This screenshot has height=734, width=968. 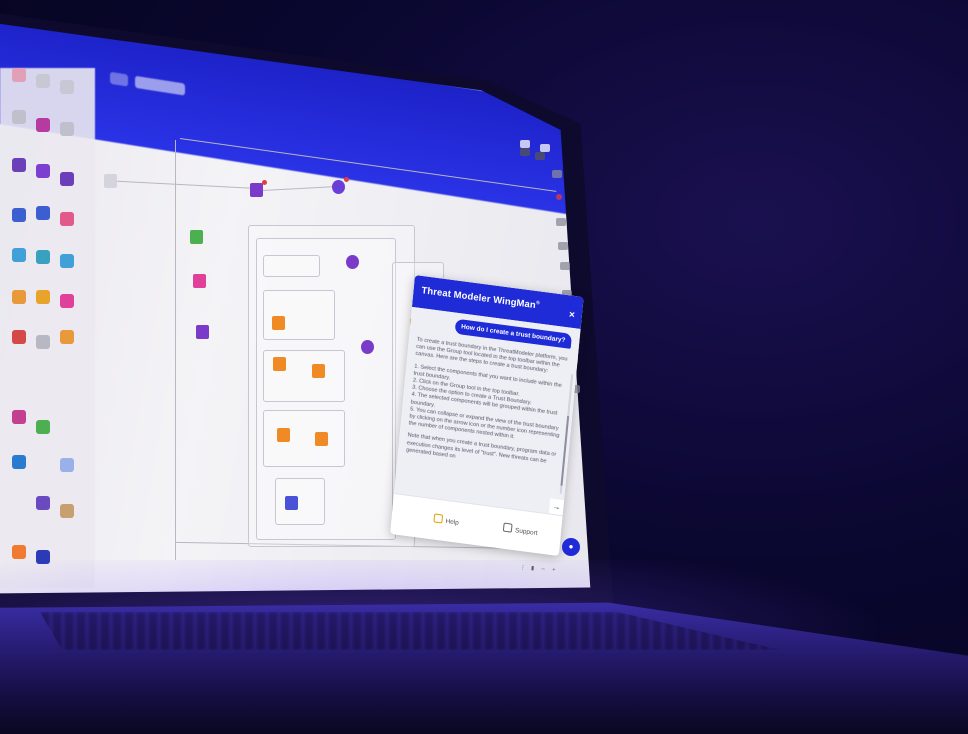 What do you see at coordinates (507, 527) in the screenshot?
I see `mail-icon` at bounding box center [507, 527].